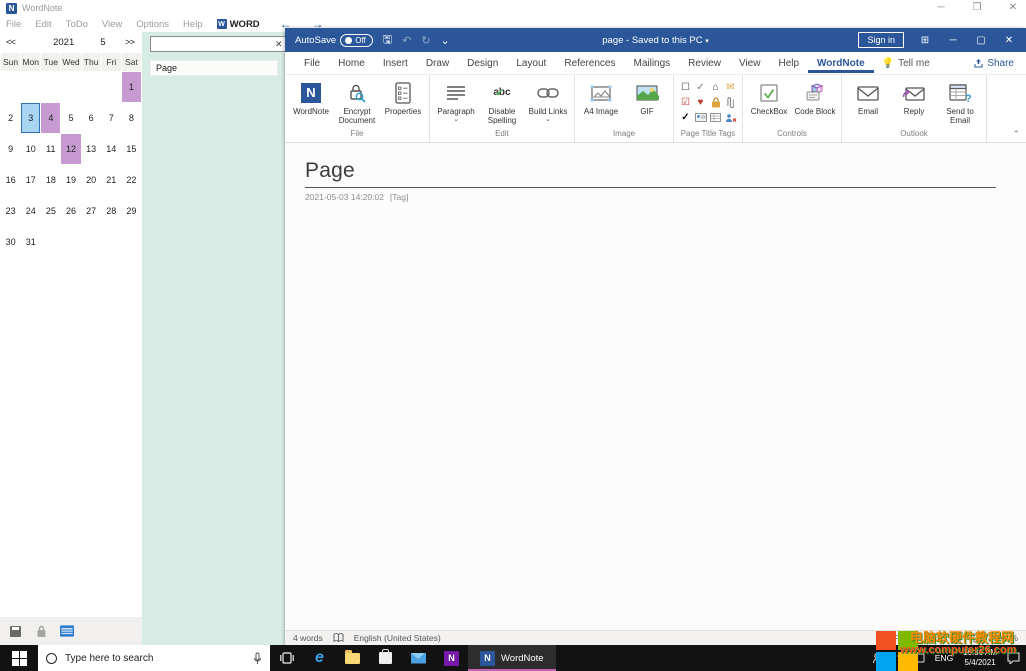 The height and width of the screenshot is (671, 1026). Describe the element at coordinates (685, 102) in the screenshot. I see `checkbox-checked-icon: ☑` at that location.